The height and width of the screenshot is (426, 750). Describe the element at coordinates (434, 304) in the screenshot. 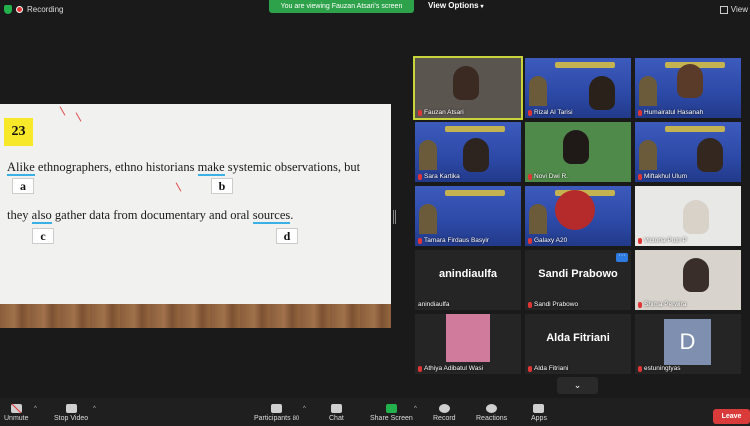

I see `participant-name: anindiaulfa` at that location.